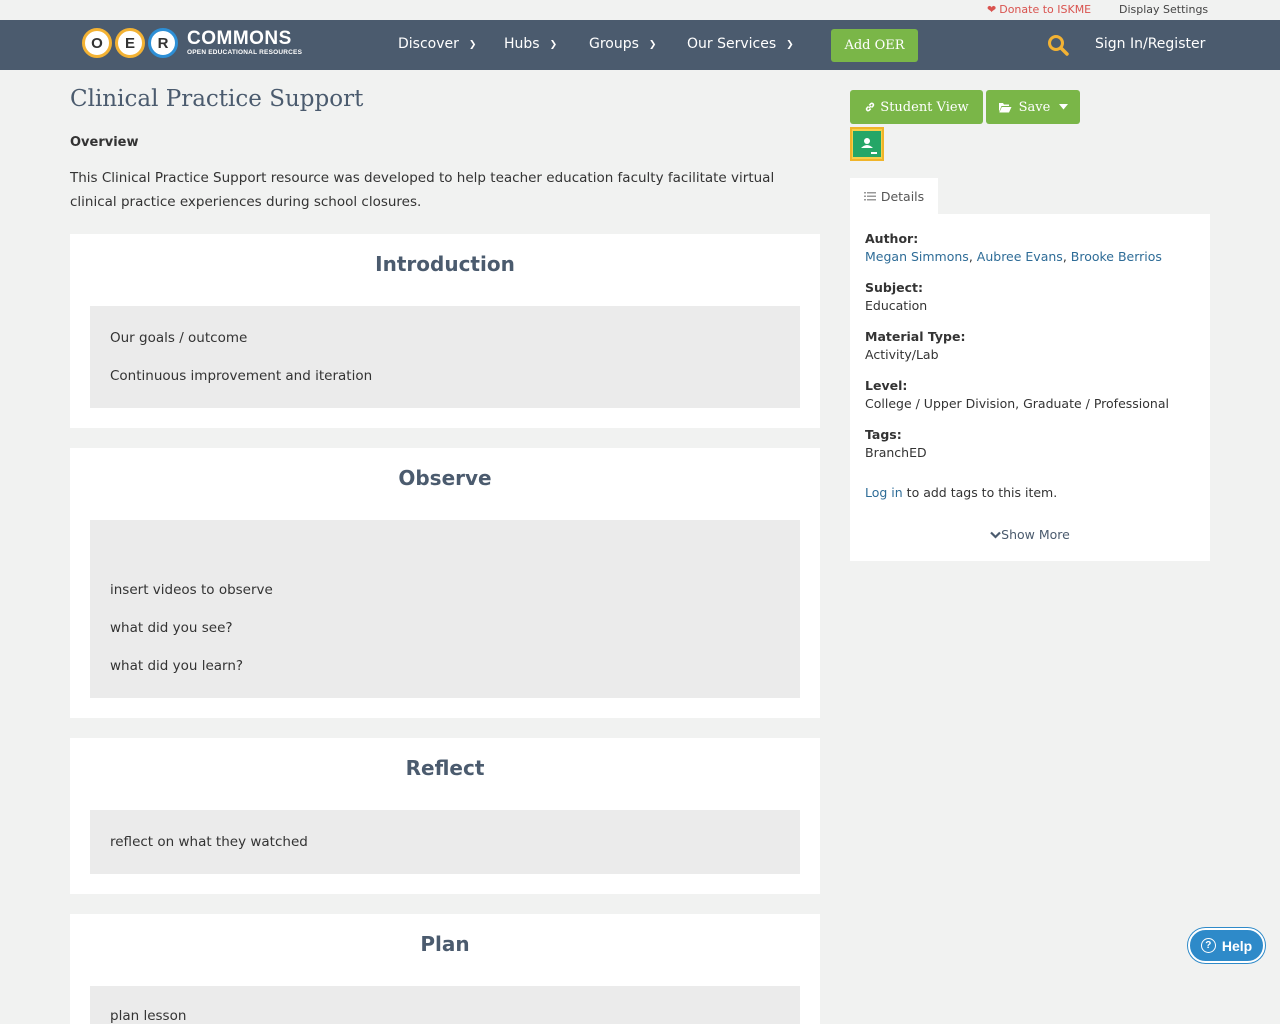 The image size is (1280, 1024). Describe the element at coordinates (980, 492) in the screenshot. I see `login-suffix: to add tags to this item.` at that location.